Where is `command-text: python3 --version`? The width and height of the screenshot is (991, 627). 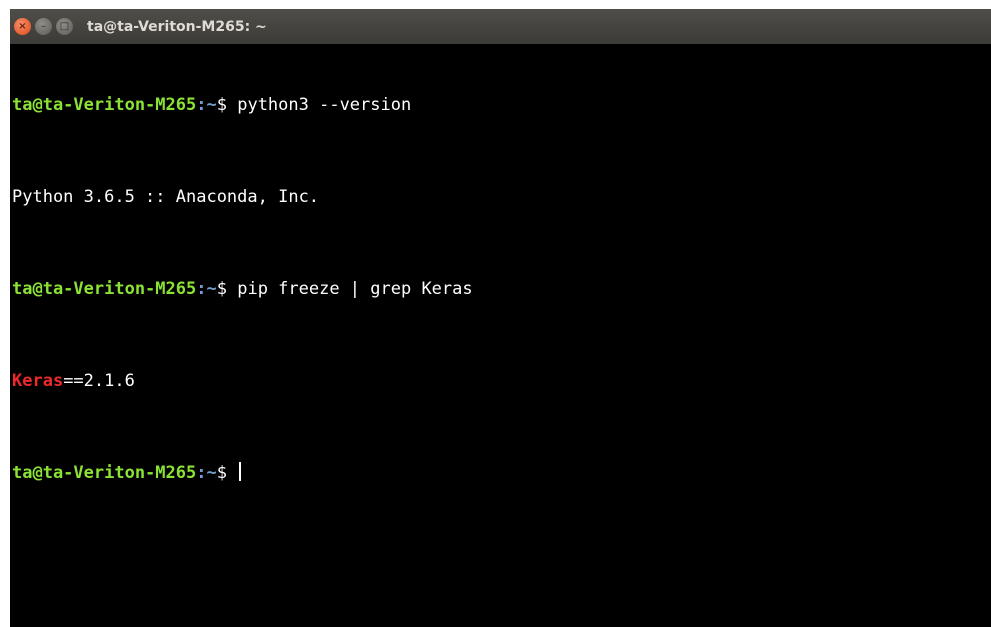 command-text: python3 --version is located at coordinates (324, 105).